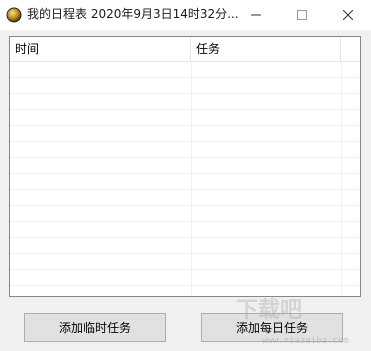 The image size is (371, 351). Describe the element at coordinates (266, 49) in the screenshot. I see `column-header-task: 任务` at that location.